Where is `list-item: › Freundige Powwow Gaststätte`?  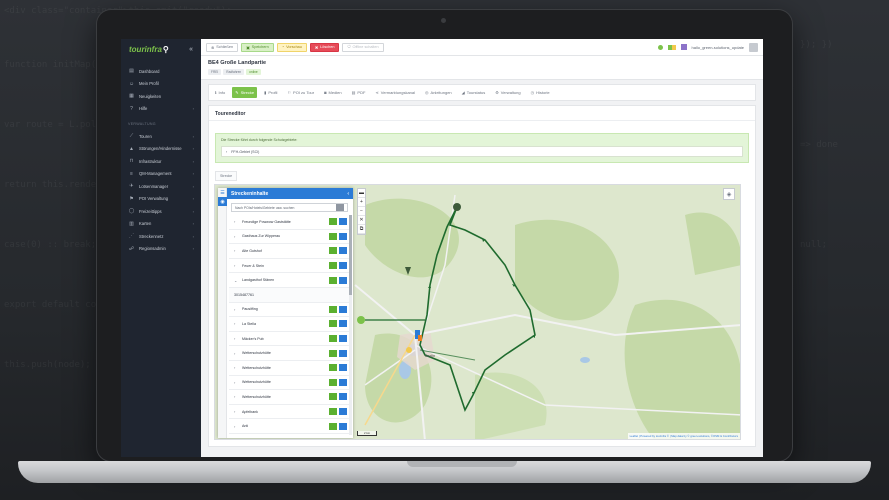
list-item: › Freundige Powwow Gaststätte is located at coordinates (289, 222).